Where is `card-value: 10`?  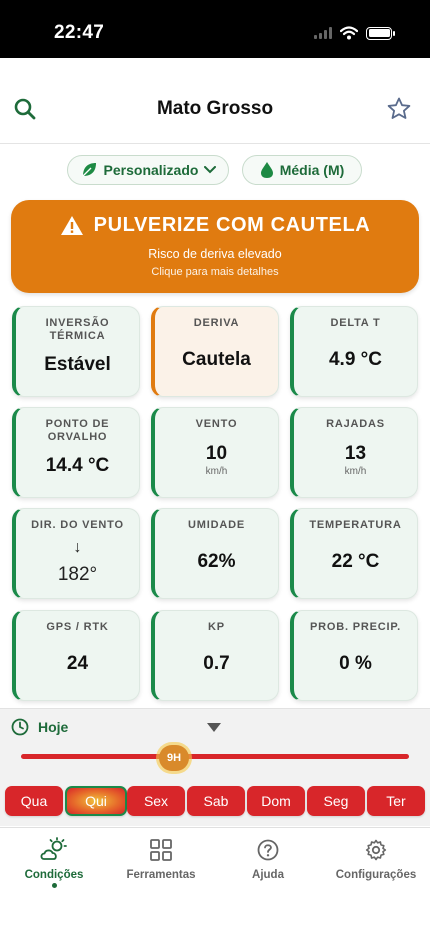
card-value: 10 is located at coordinates (216, 453).